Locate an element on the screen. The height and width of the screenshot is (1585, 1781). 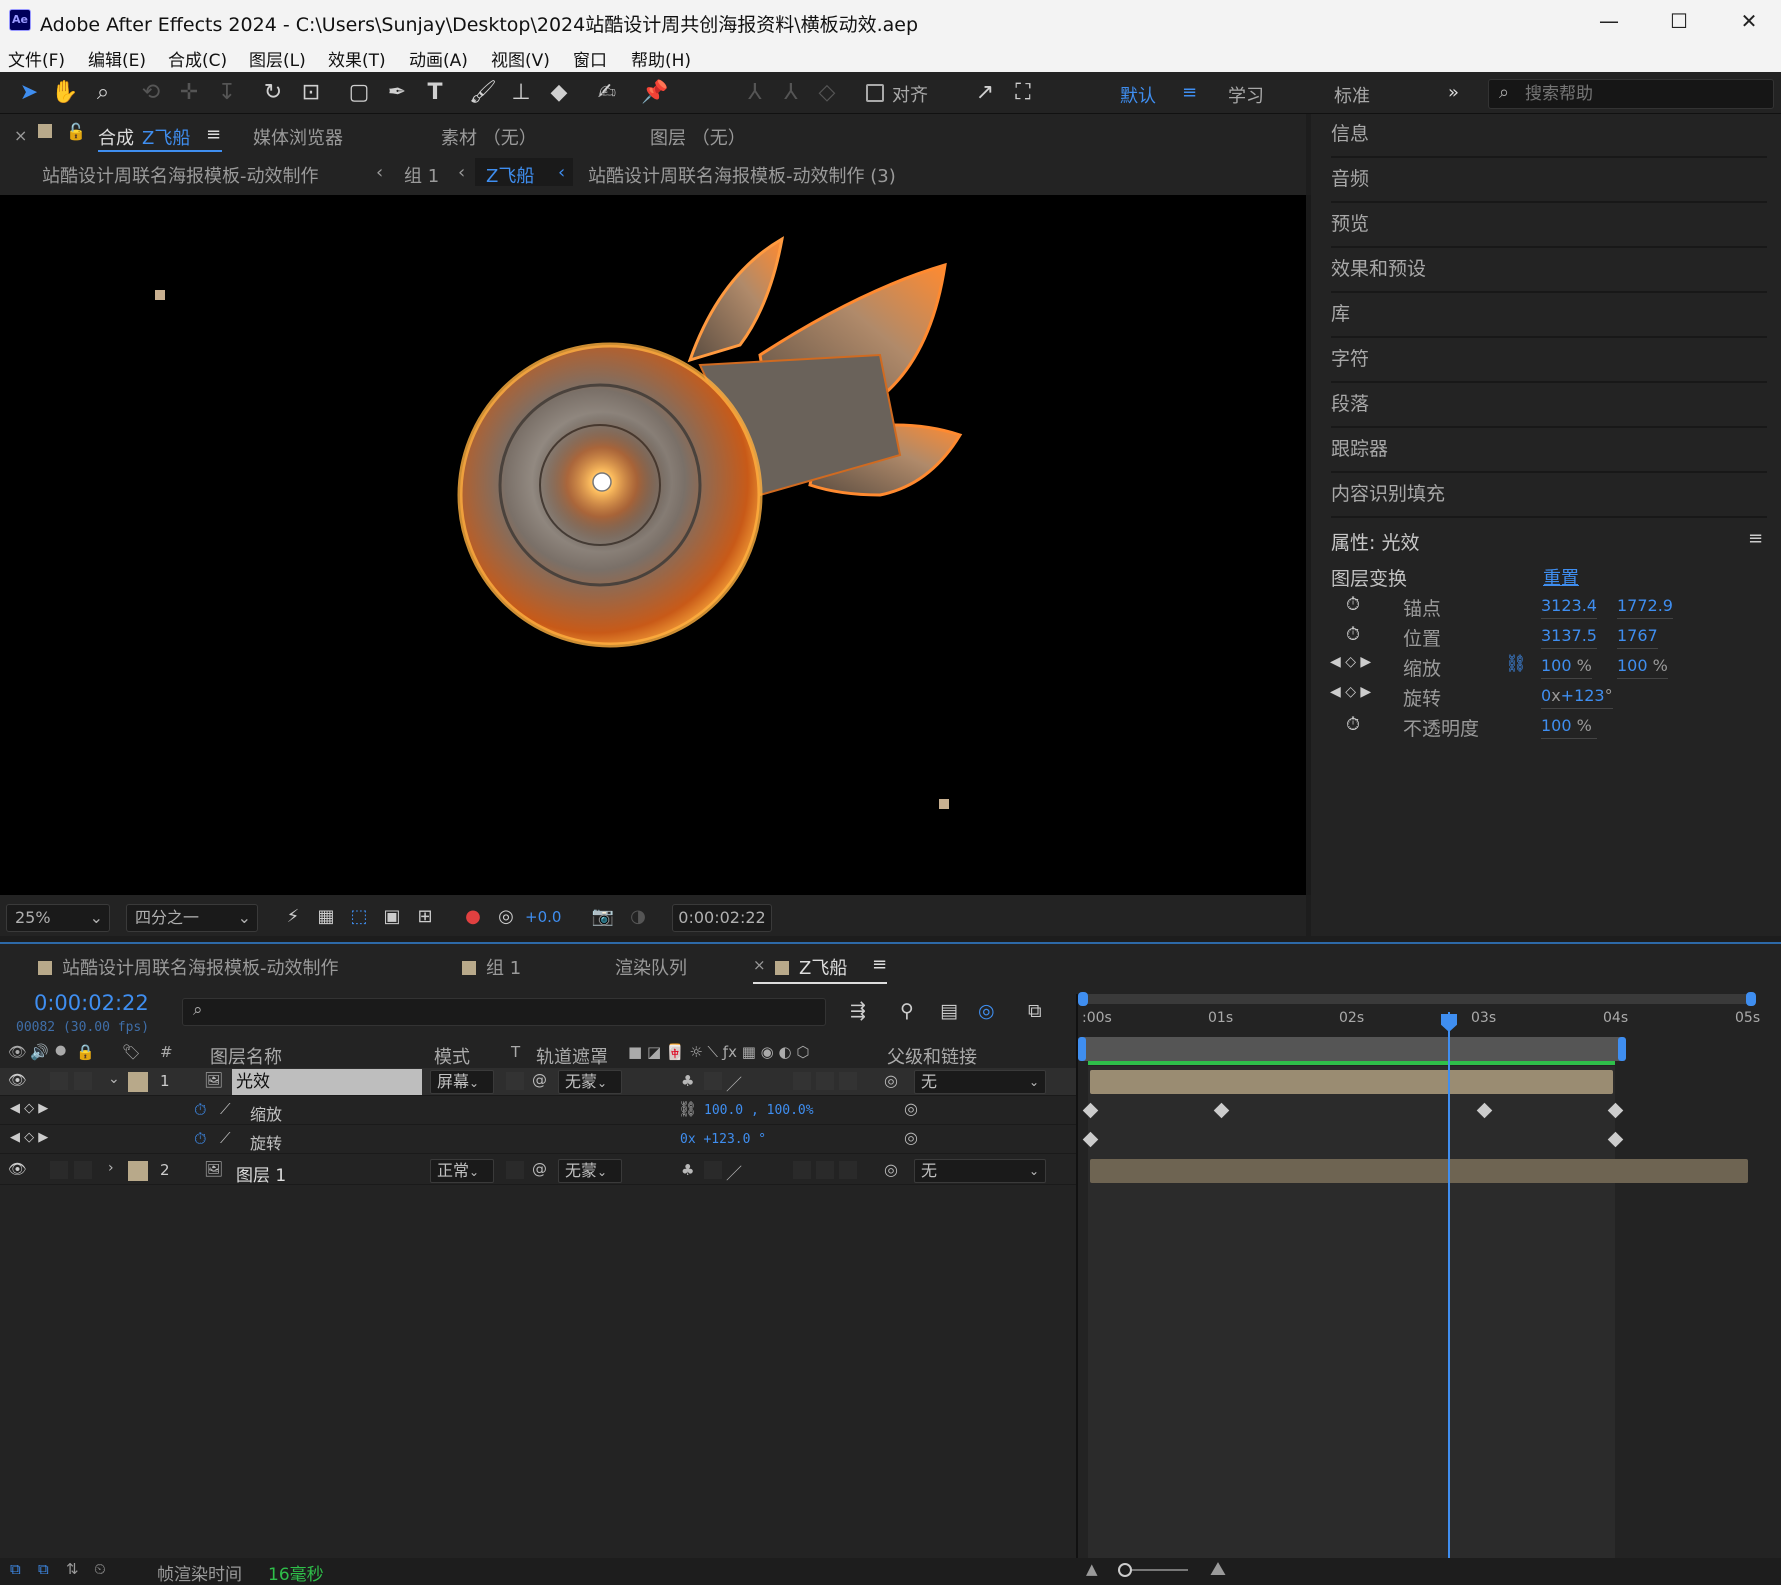
tab-footage: 素材 （无） is located at coordinates (489, 137).